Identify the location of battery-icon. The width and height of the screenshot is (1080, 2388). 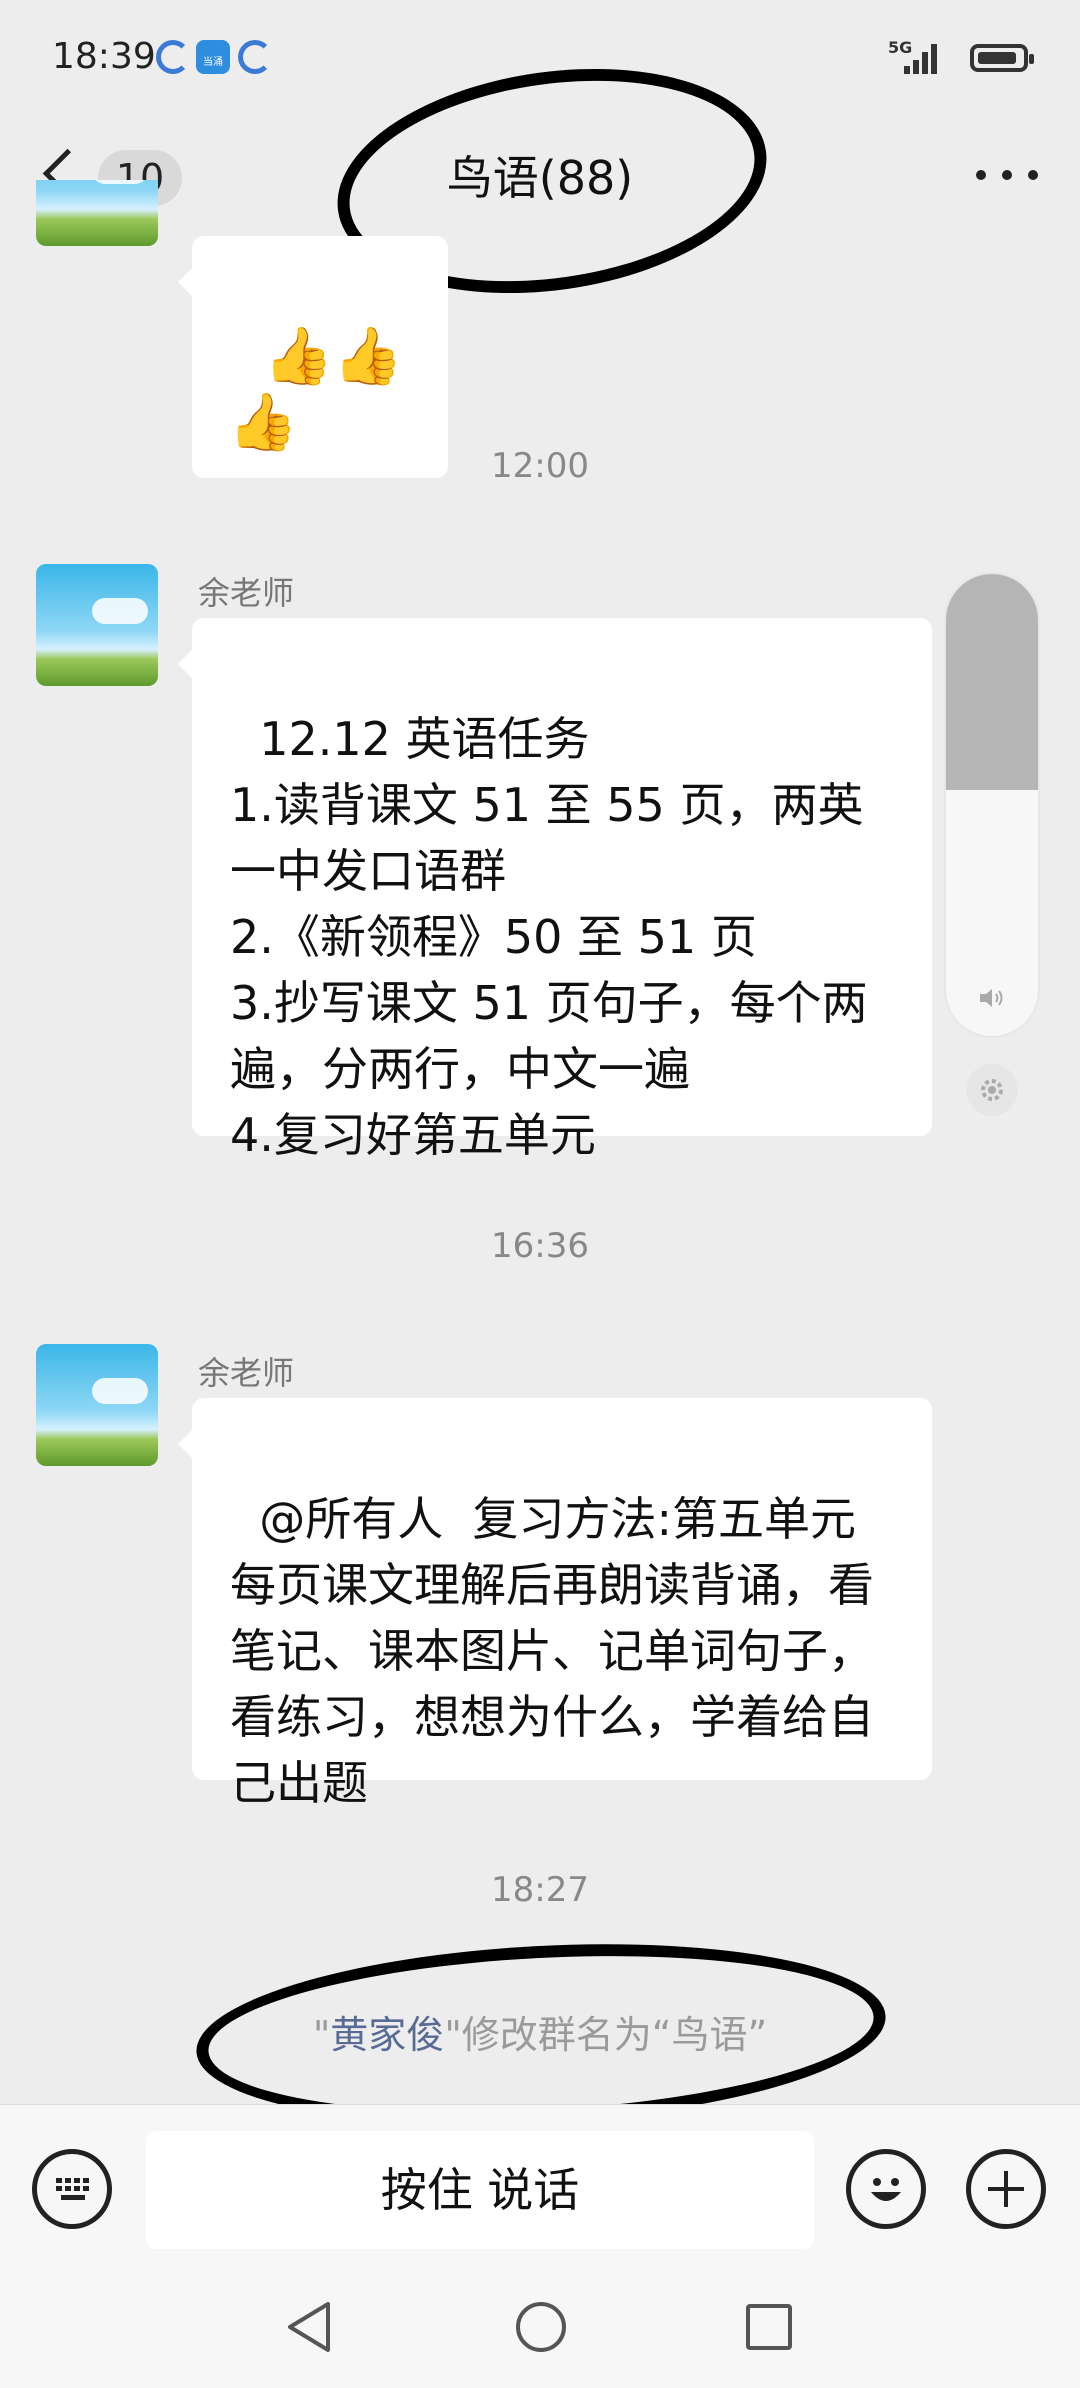
(1002, 58).